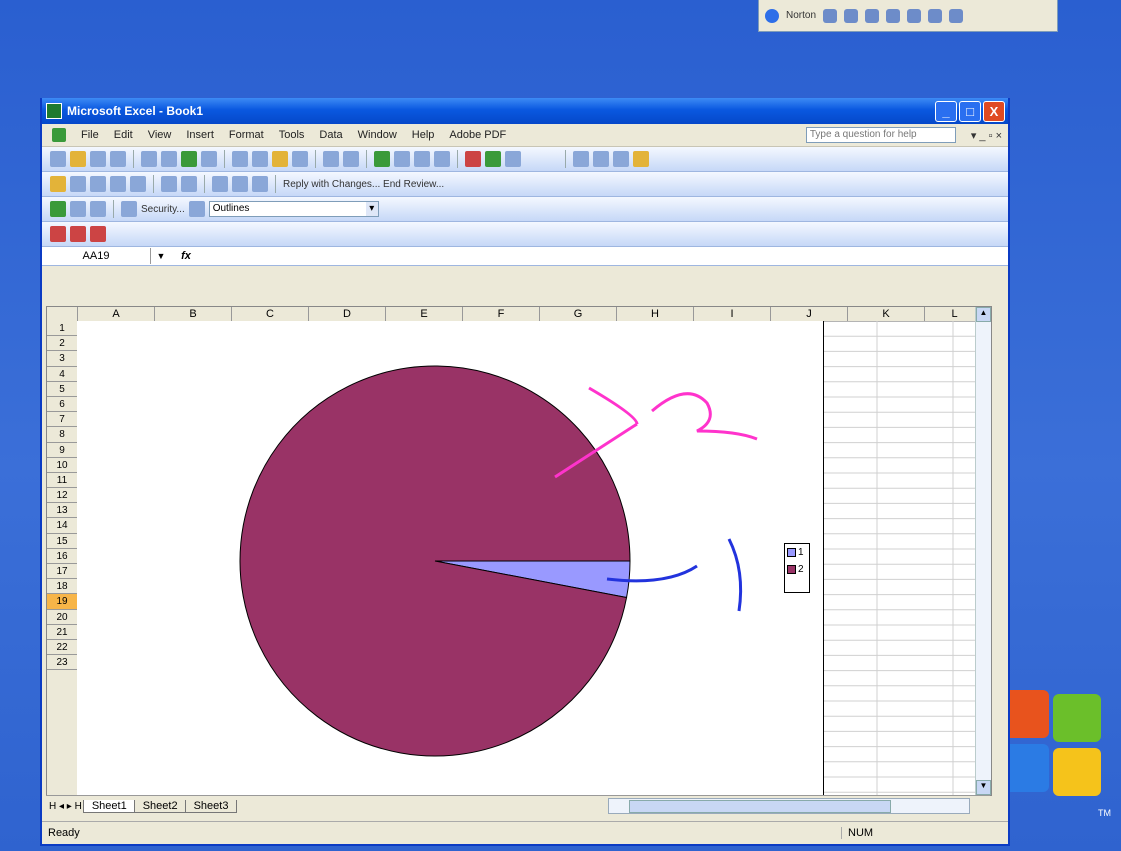 This screenshot has width=1121, height=851. What do you see at coordinates (62, 526) in the screenshot?
I see `row-header-14: 14` at bounding box center [62, 526].